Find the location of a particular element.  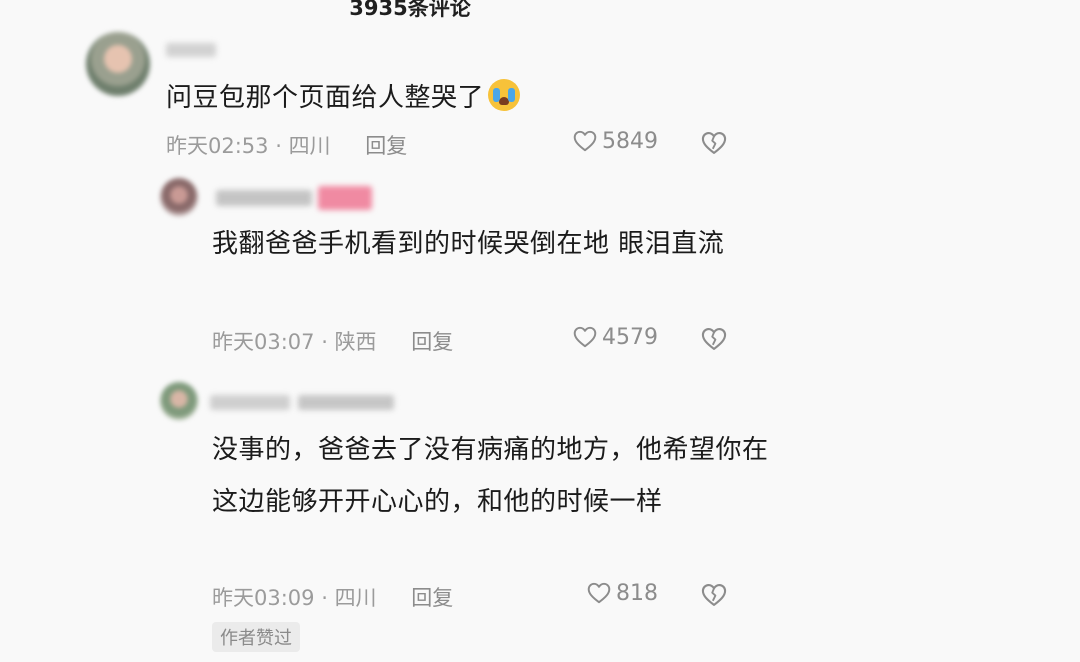

like-button: 5849 is located at coordinates (615, 141).